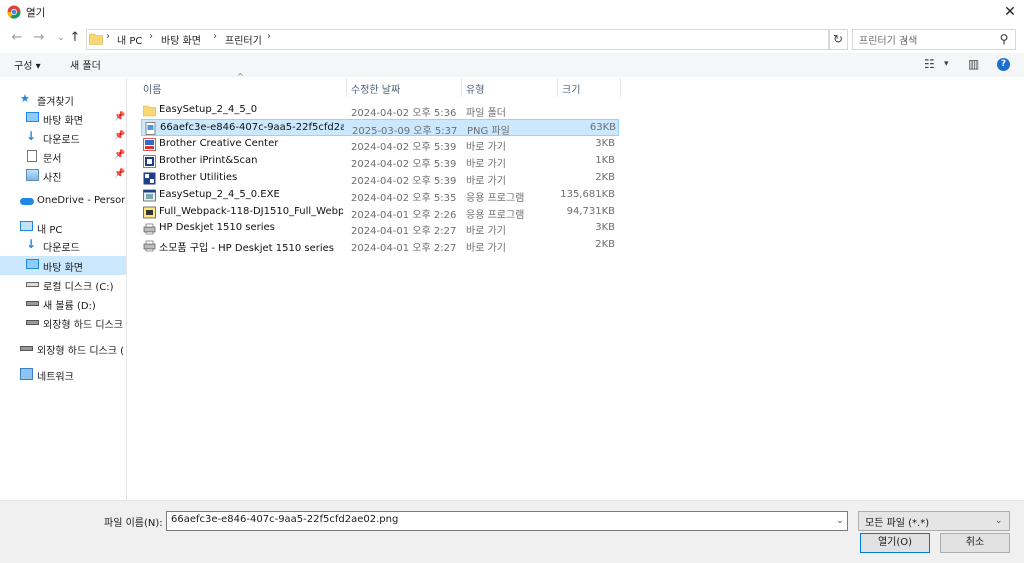 The image size is (1024, 563). Describe the element at coordinates (63, 201) in the screenshot. I see `sidebar-item-onedrive: OneDrive - Personal` at that location.